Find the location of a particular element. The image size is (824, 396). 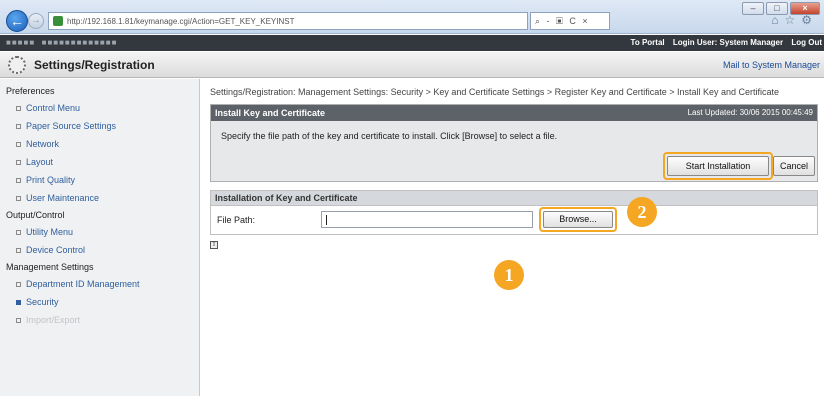

back-arrow-icon: ← is located at coordinates (17, 21).